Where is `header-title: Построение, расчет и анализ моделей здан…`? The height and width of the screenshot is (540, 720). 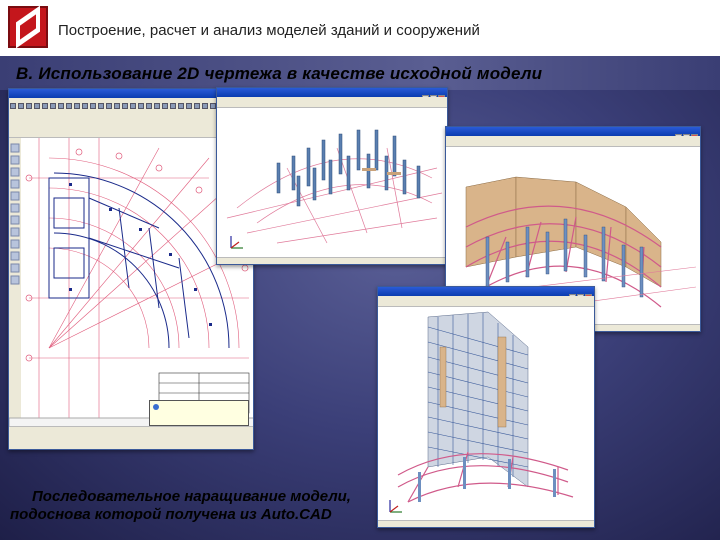
header-title: Построение, расчет и анализ моделей здан… is located at coordinates (269, 30).